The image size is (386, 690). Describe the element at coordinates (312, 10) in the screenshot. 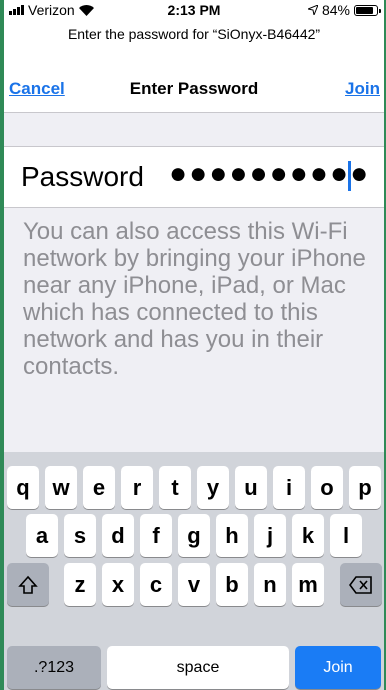

I see `location-arrow-icon` at that location.